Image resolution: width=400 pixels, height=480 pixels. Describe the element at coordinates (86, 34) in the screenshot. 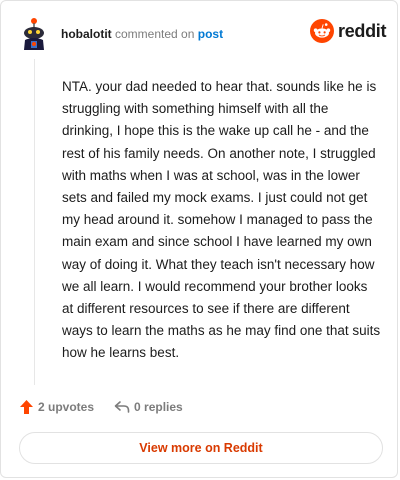

I see `username-link: hobalotit` at that location.